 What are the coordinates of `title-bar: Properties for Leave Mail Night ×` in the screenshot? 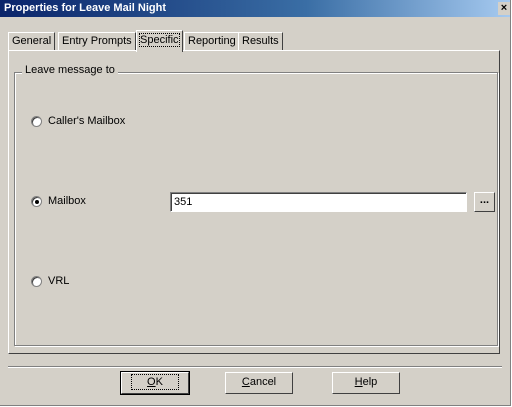 It's located at (255, 8).